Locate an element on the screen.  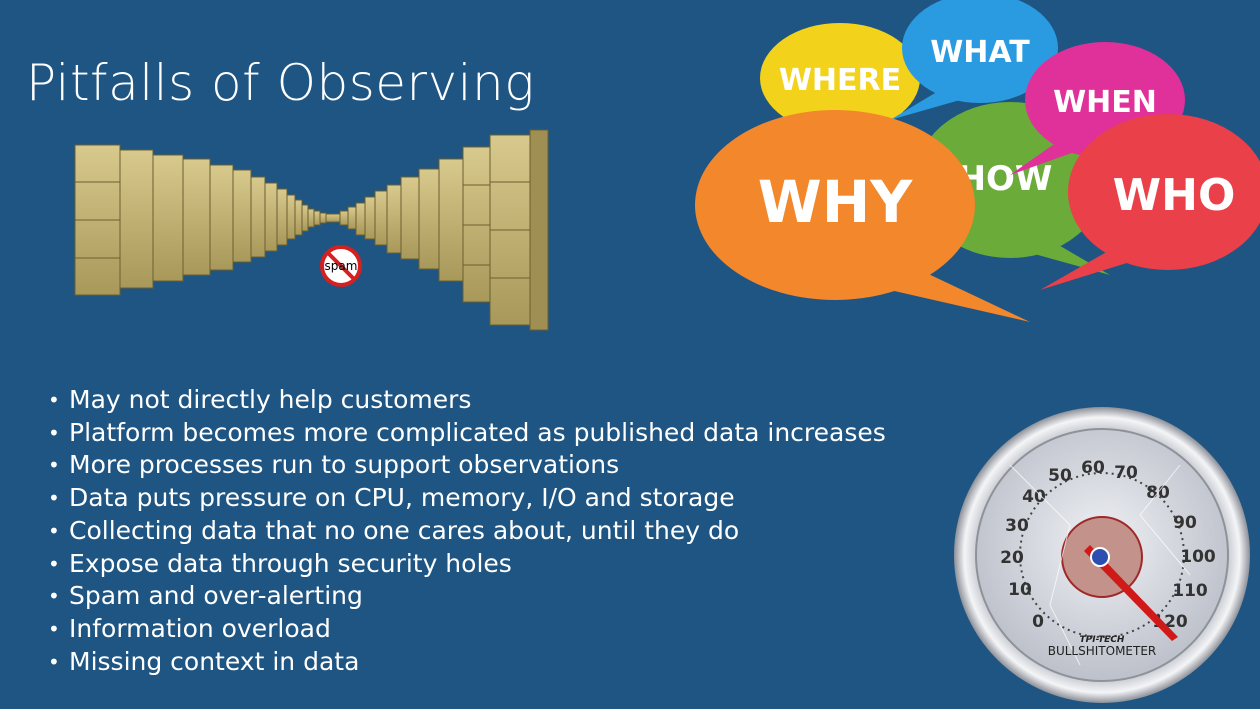
gauge-label-30: 30 is located at coordinates (1017, 526).